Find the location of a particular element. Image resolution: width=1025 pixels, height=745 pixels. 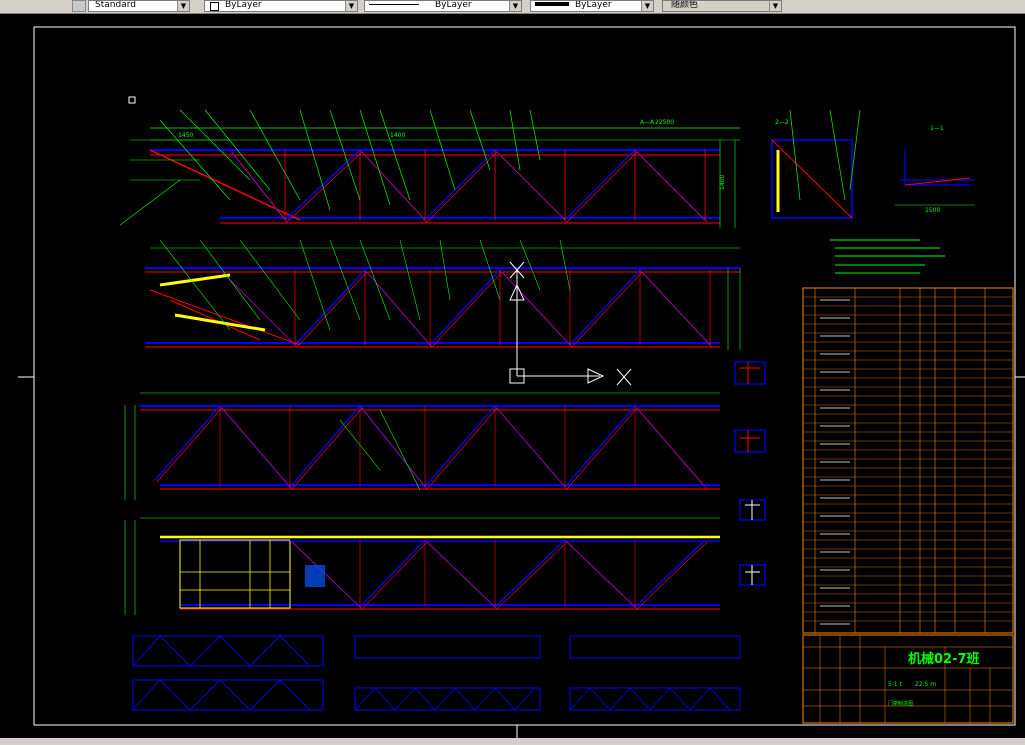

bottom-scrollbar is located at coordinates (512, 741).